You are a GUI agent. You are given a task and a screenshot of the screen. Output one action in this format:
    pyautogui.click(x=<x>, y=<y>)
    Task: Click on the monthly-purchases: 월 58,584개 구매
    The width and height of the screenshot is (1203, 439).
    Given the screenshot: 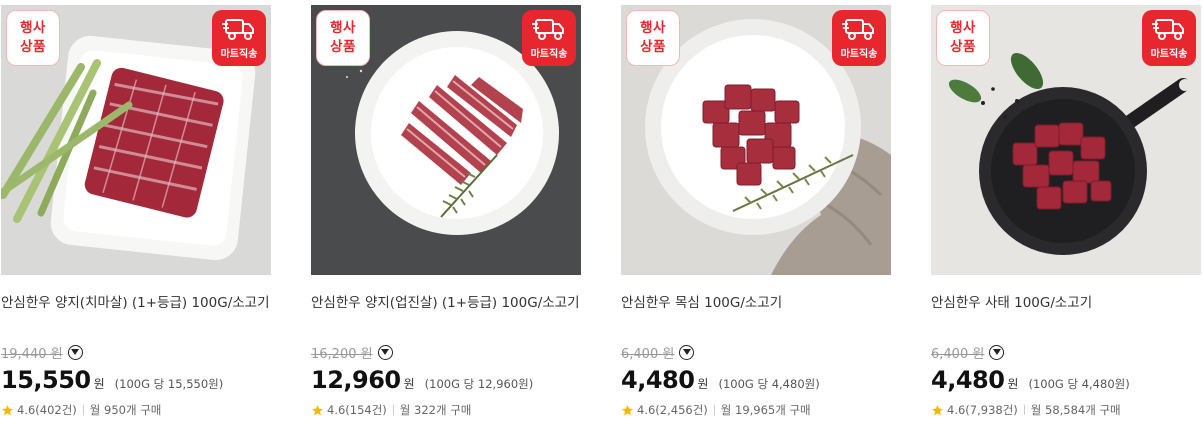 What is the action you would take?
    pyautogui.click(x=1075, y=410)
    